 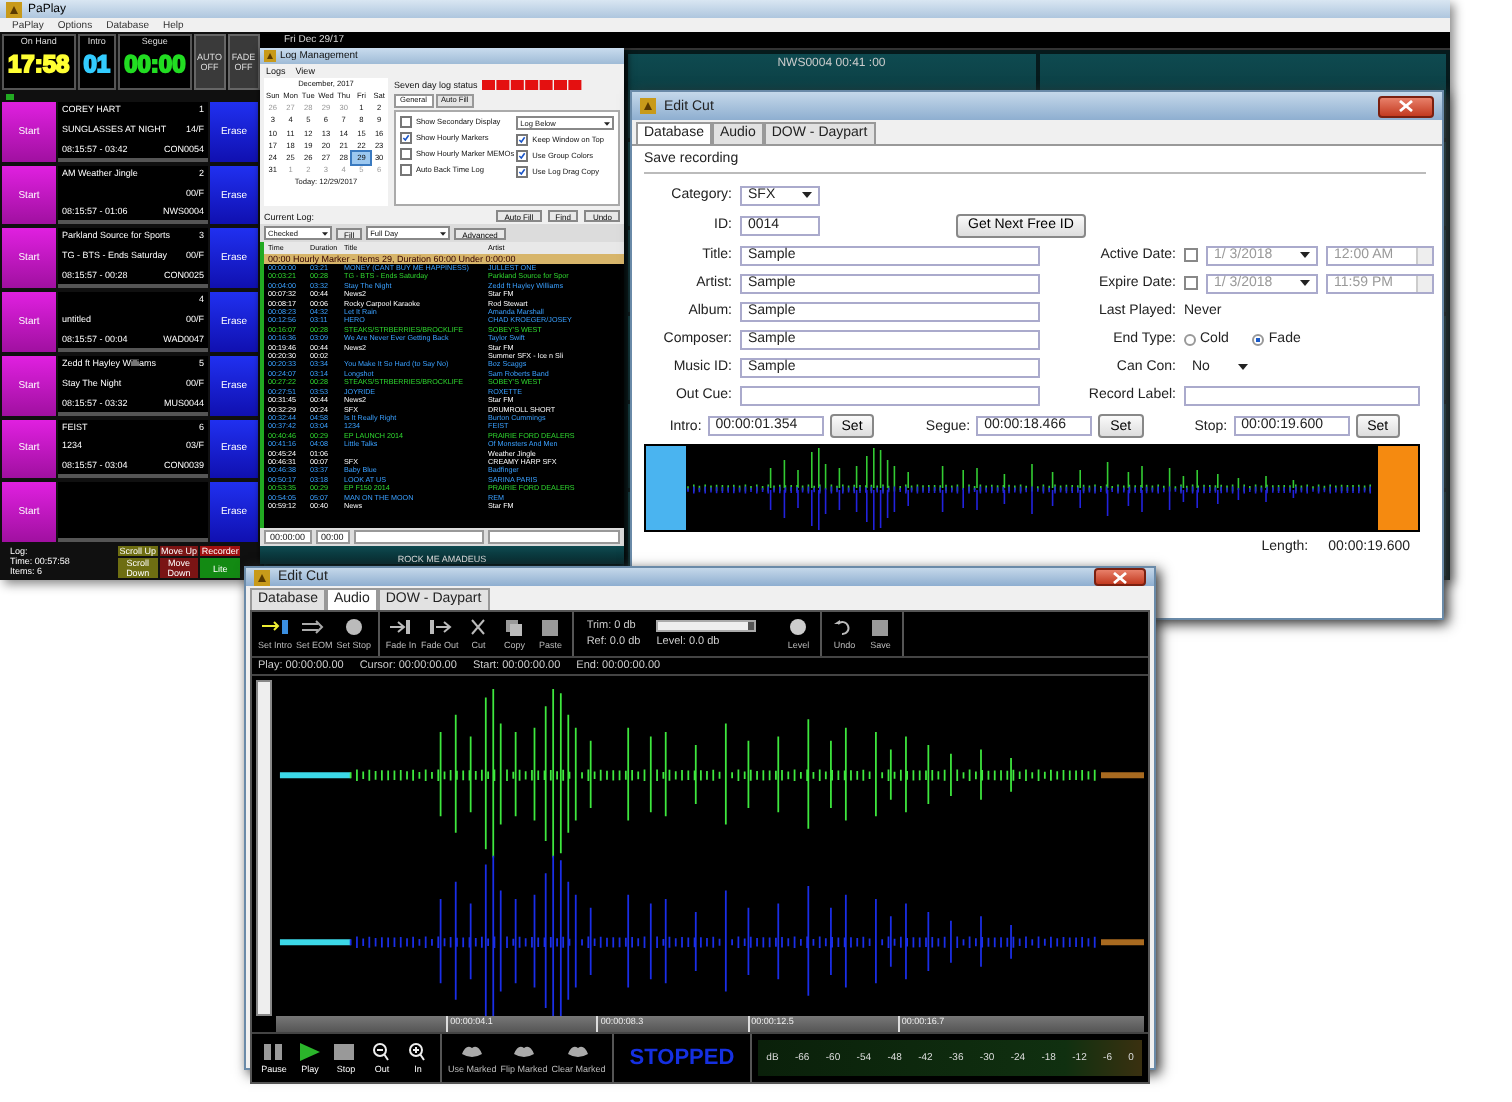 I want to click on trim-slider, so click(x=706, y=626).